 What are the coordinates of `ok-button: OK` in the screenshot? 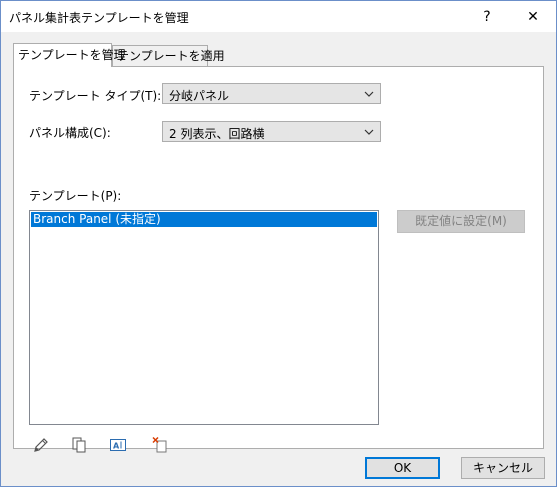 It's located at (402, 468).